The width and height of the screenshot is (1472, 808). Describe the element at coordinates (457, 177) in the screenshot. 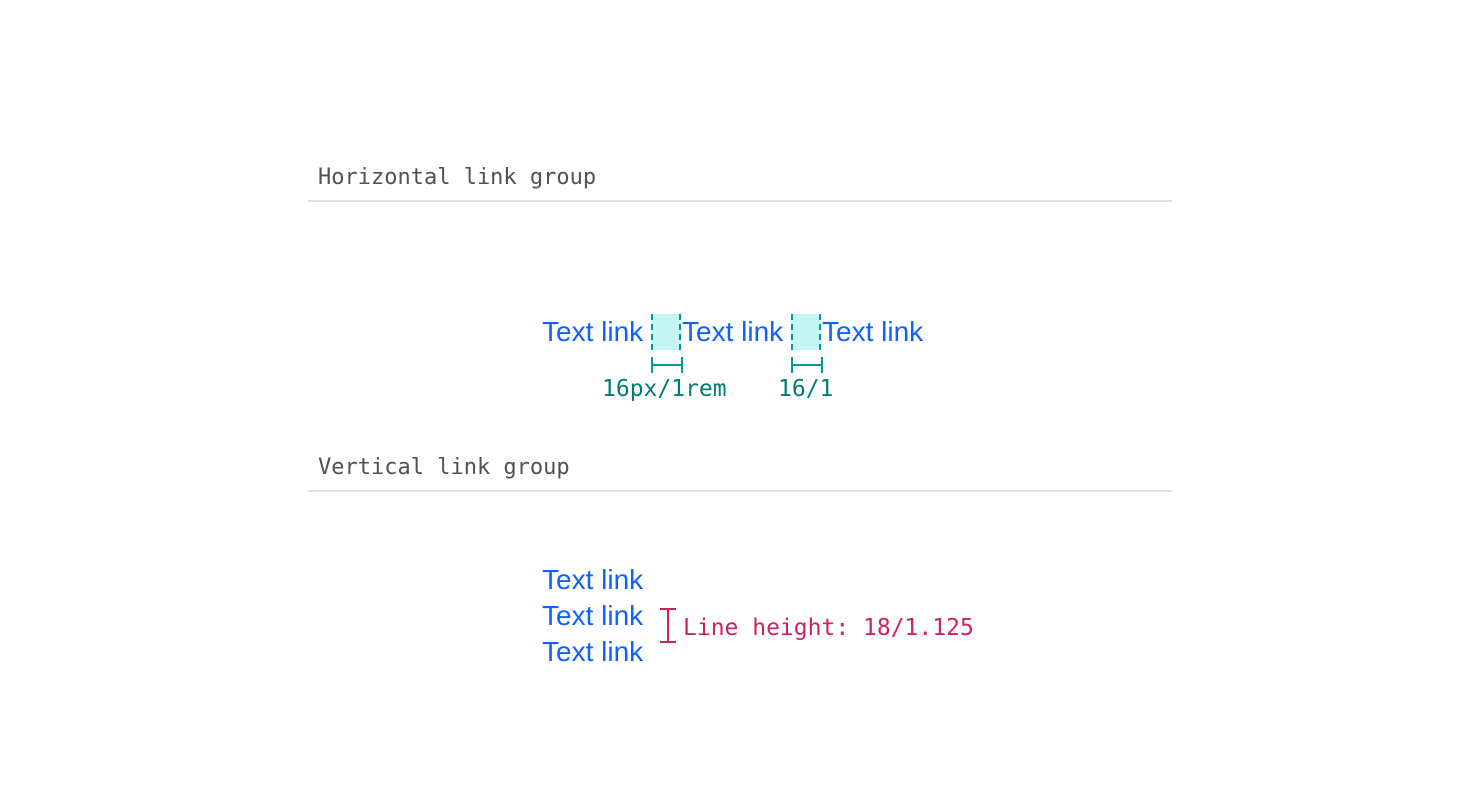

I see `horizontal-section-title: Horizontal link group` at that location.